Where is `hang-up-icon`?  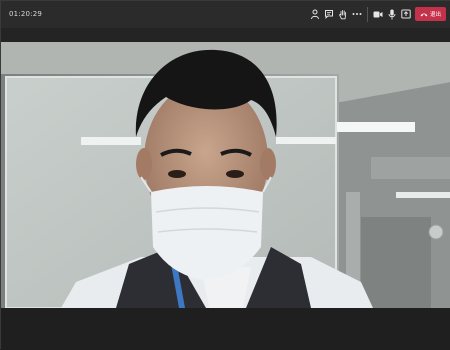
hang-up-icon is located at coordinates (424, 14).